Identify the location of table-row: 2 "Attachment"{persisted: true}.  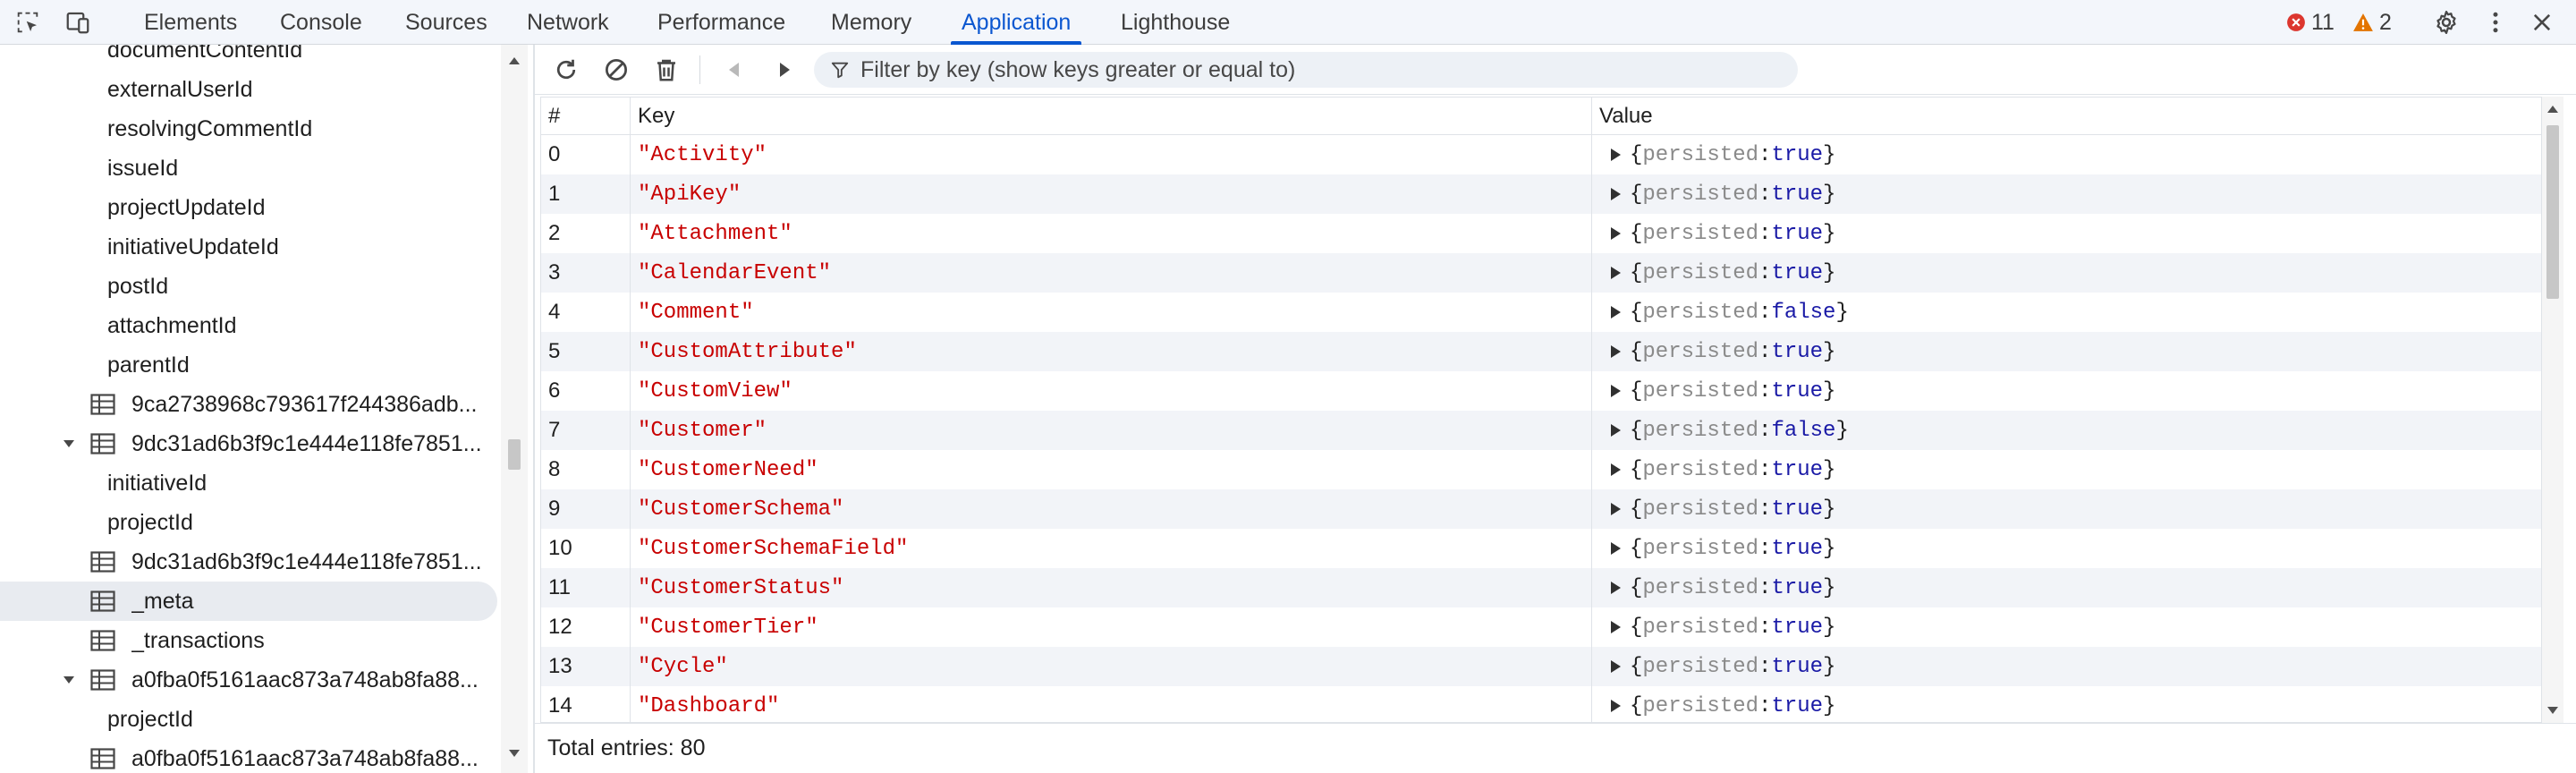
(1541, 234).